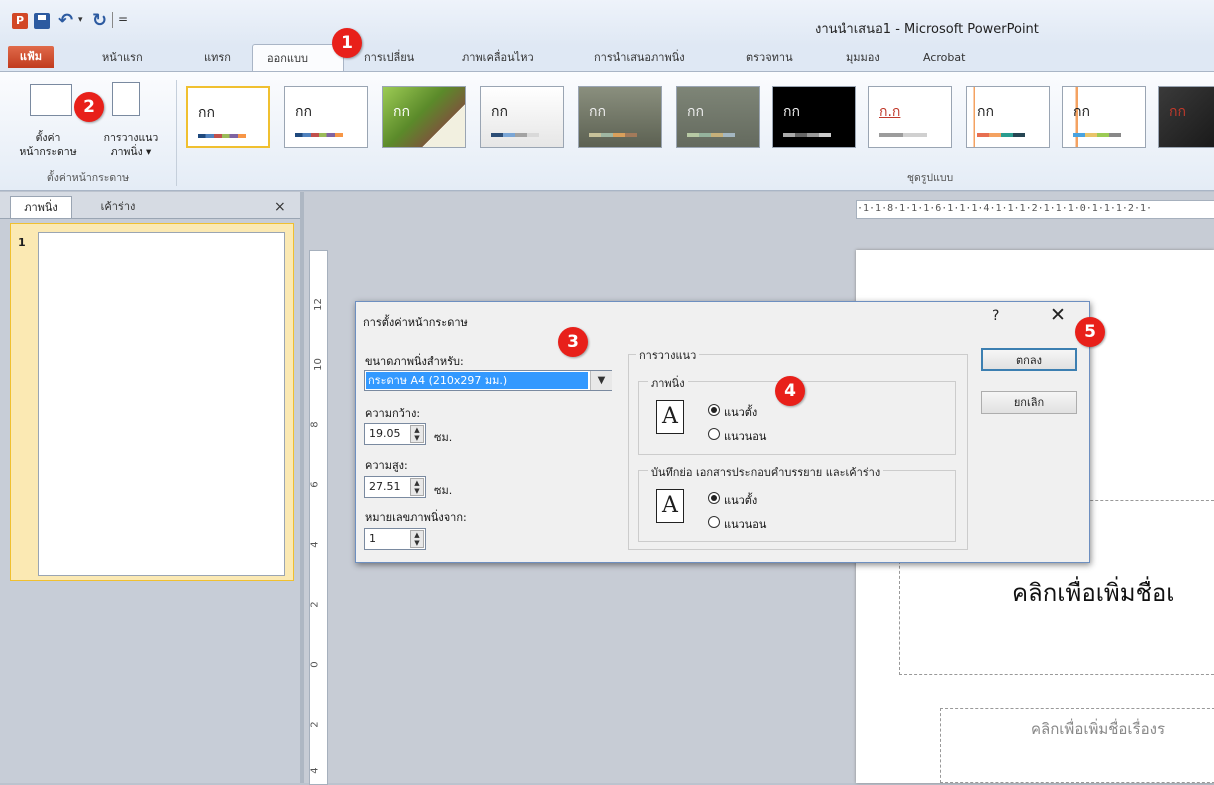 Image resolution: width=1214 pixels, height=785 pixels. Describe the element at coordinates (415, 322) in the screenshot. I see `dialog-title: การตั้งค่าหน้ากระดาษ` at that location.